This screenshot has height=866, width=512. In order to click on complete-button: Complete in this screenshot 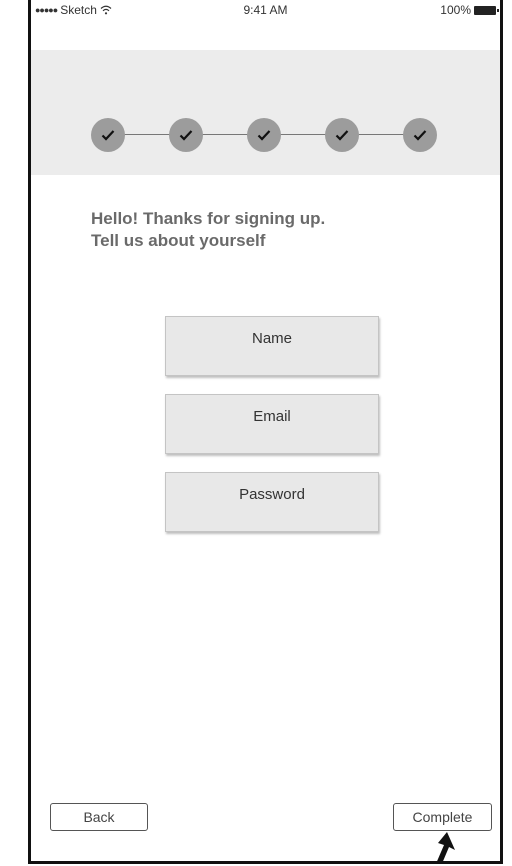, I will do `click(442, 817)`.